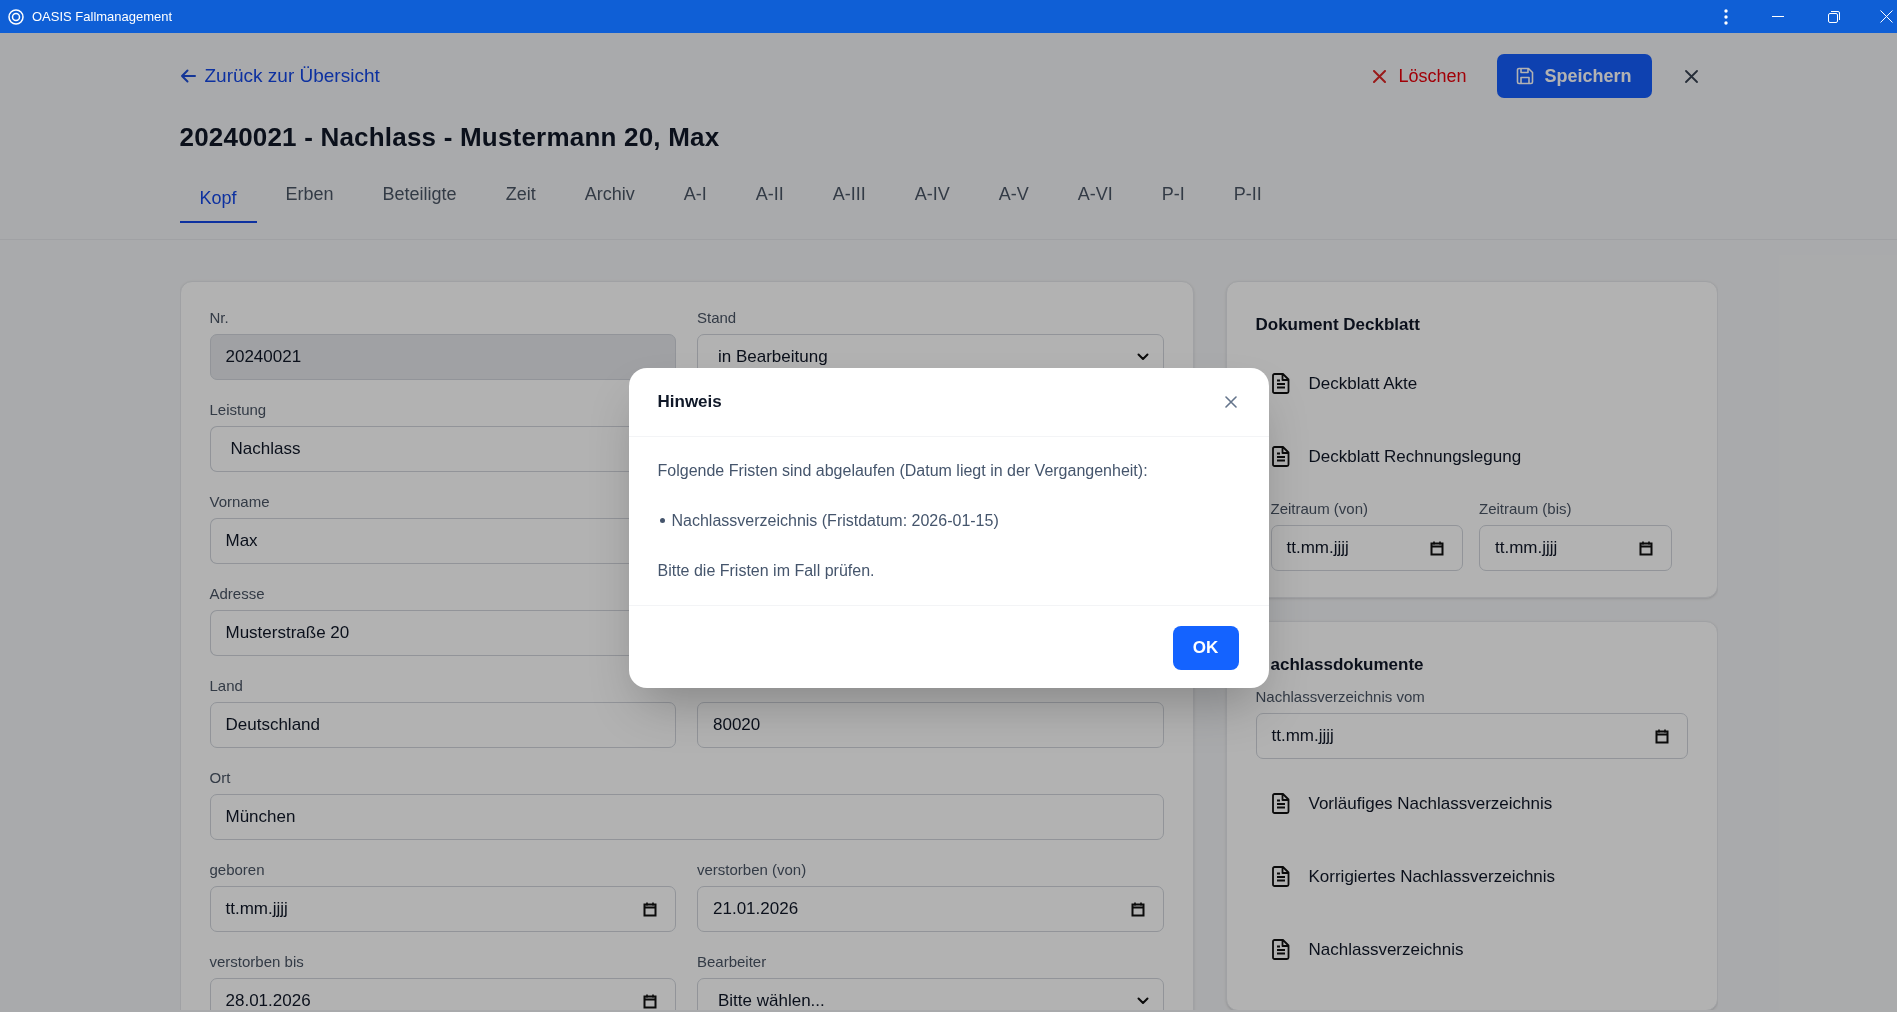 The height and width of the screenshot is (1012, 1897). I want to click on tab: A-IV, so click(932, 199).